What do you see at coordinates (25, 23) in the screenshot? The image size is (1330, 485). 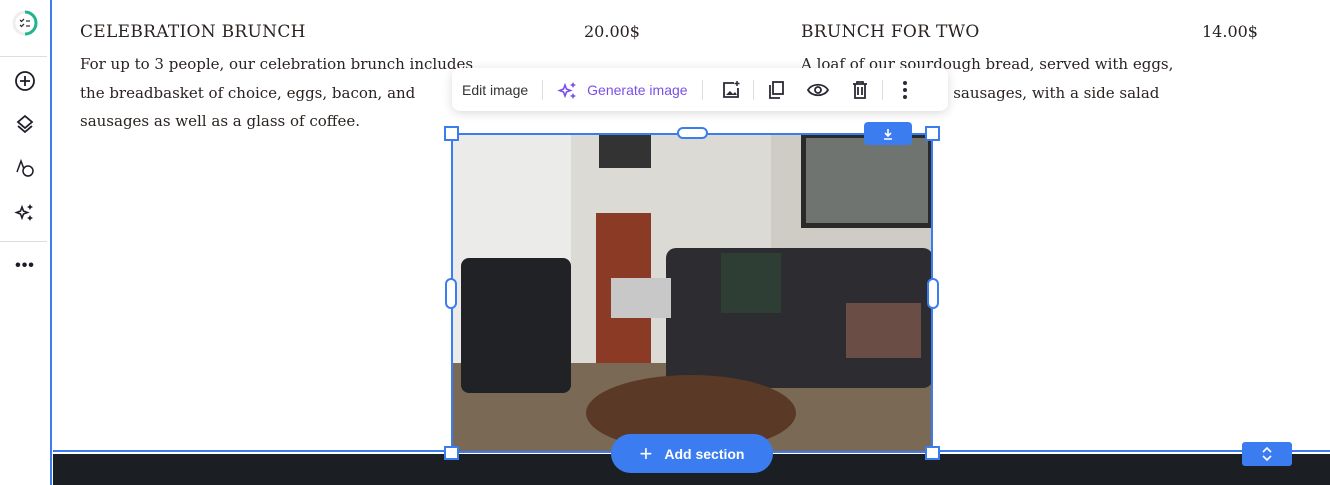 I see `progress-checklist-icon` at bounding box center [25, 23].